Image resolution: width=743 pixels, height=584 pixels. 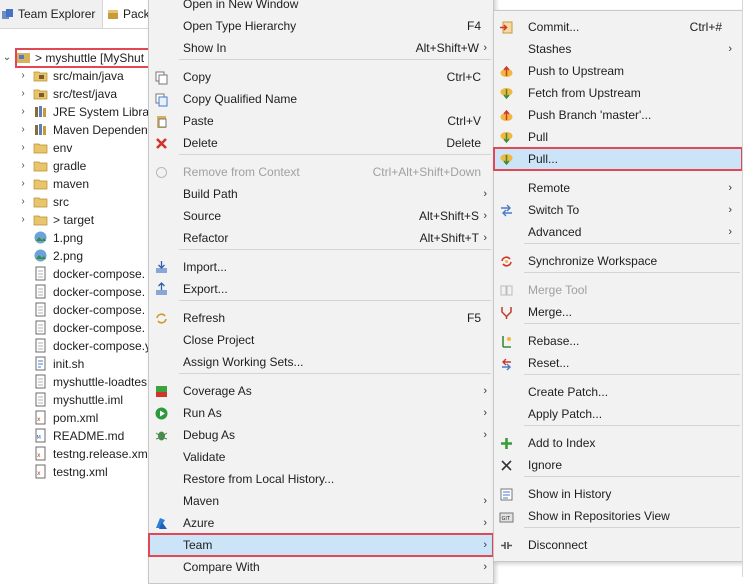 What do you see at coordinates (618, 93) in the screenshot?
I see `team-menu-item-fetch-from-upstream: Fetch from Upstream` at bounding box center [618, 93].